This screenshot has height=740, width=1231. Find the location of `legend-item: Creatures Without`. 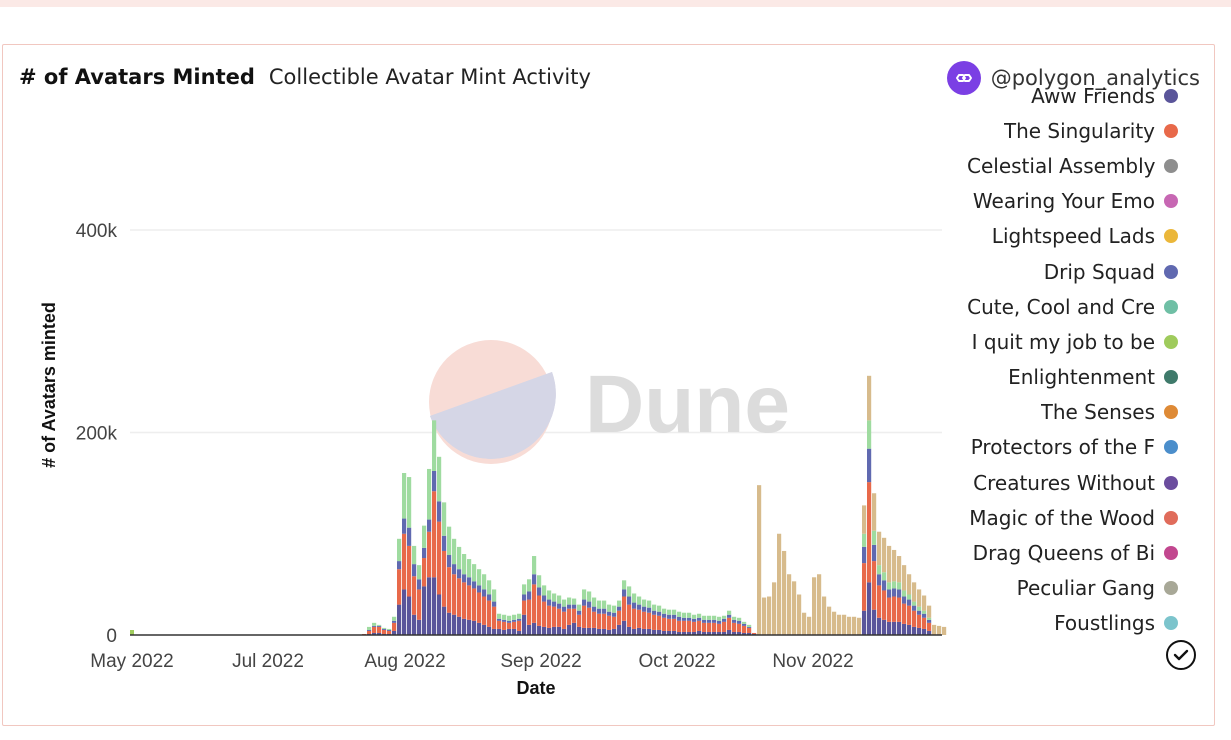

legend-item: Creatures Without is located at coordinates (1060, 482).